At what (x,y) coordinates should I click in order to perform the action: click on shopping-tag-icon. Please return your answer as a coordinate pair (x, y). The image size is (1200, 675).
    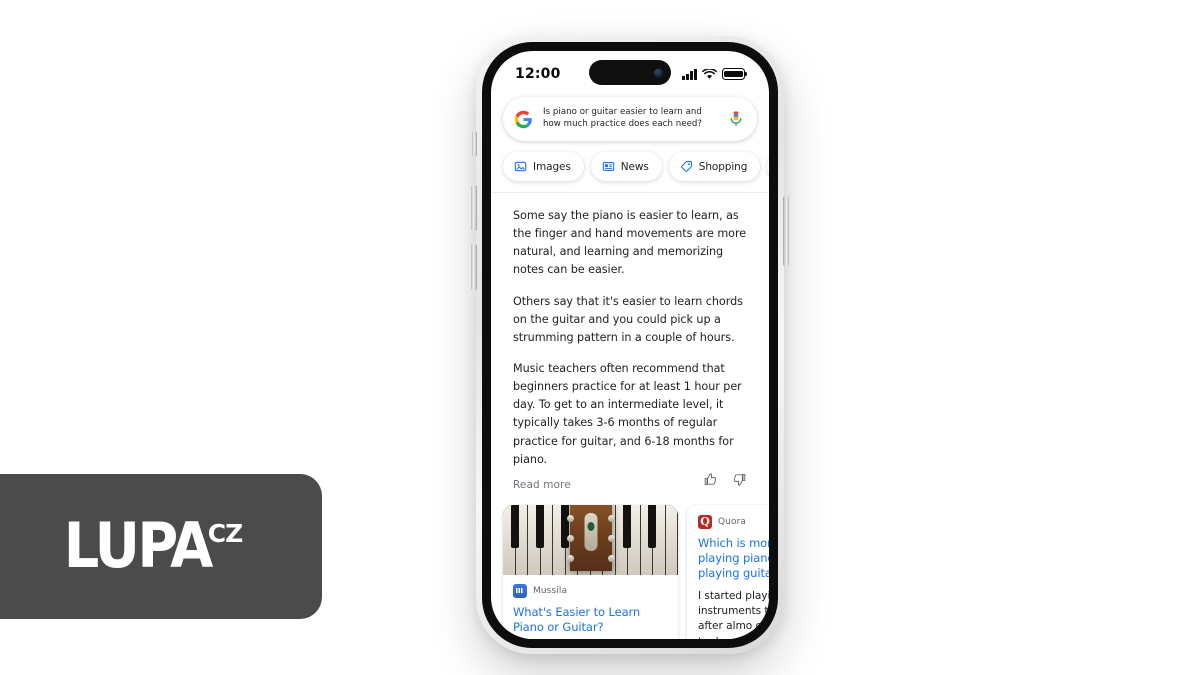
    Looking at the image, I should click on (686, 166).